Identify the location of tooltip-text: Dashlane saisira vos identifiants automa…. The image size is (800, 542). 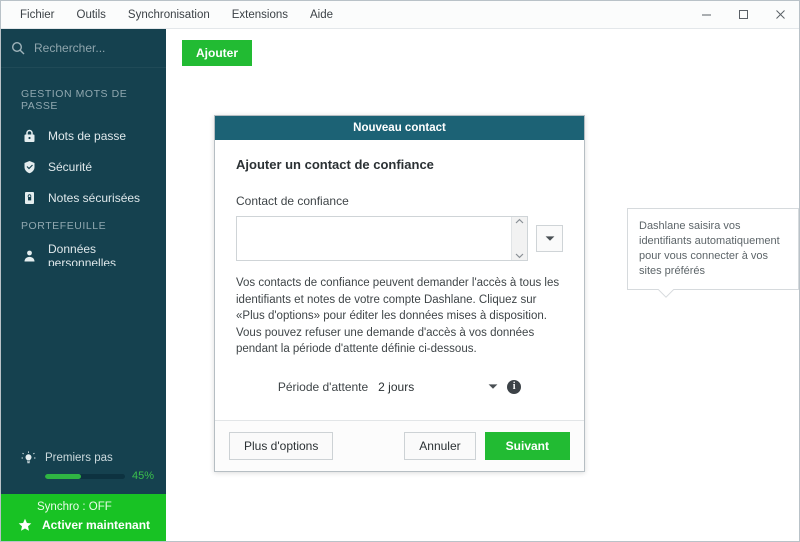
(709, 248).